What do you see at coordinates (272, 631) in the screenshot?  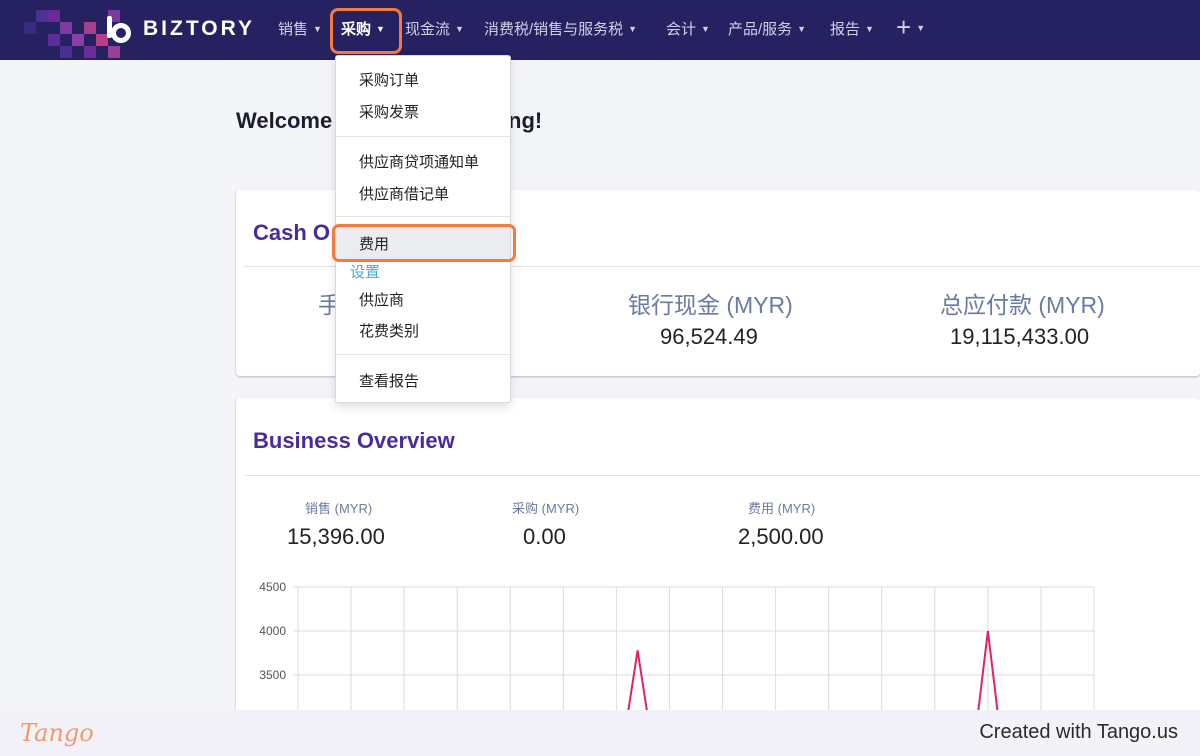 I see `chart-y-tick-label: 4000` at bounding box center [272, 631].